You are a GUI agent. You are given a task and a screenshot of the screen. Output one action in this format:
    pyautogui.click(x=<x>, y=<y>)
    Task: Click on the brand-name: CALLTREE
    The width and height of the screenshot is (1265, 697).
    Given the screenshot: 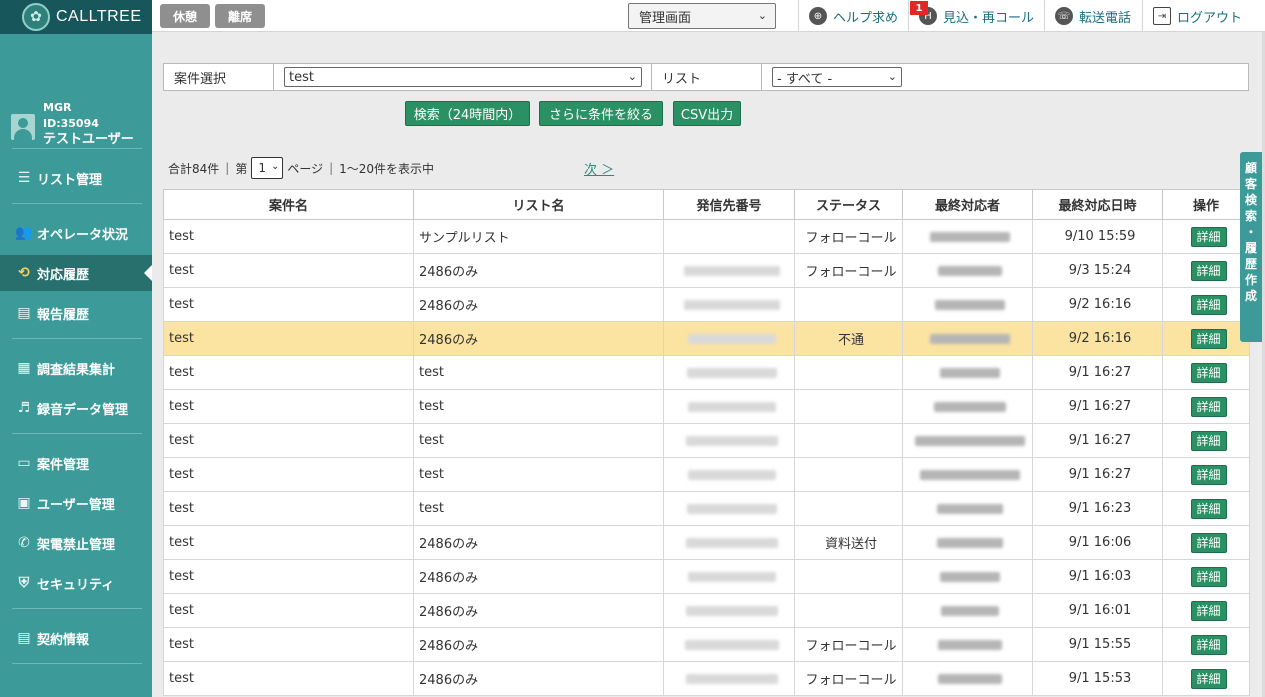 What is the action you would take?
    pyautogui.click(x=99, y=16)
    